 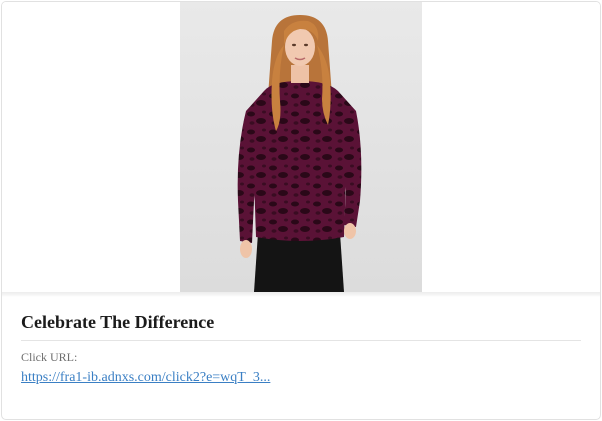 I want to click on ad-title: Celebrate The Difference, so click(x=301, y=324).